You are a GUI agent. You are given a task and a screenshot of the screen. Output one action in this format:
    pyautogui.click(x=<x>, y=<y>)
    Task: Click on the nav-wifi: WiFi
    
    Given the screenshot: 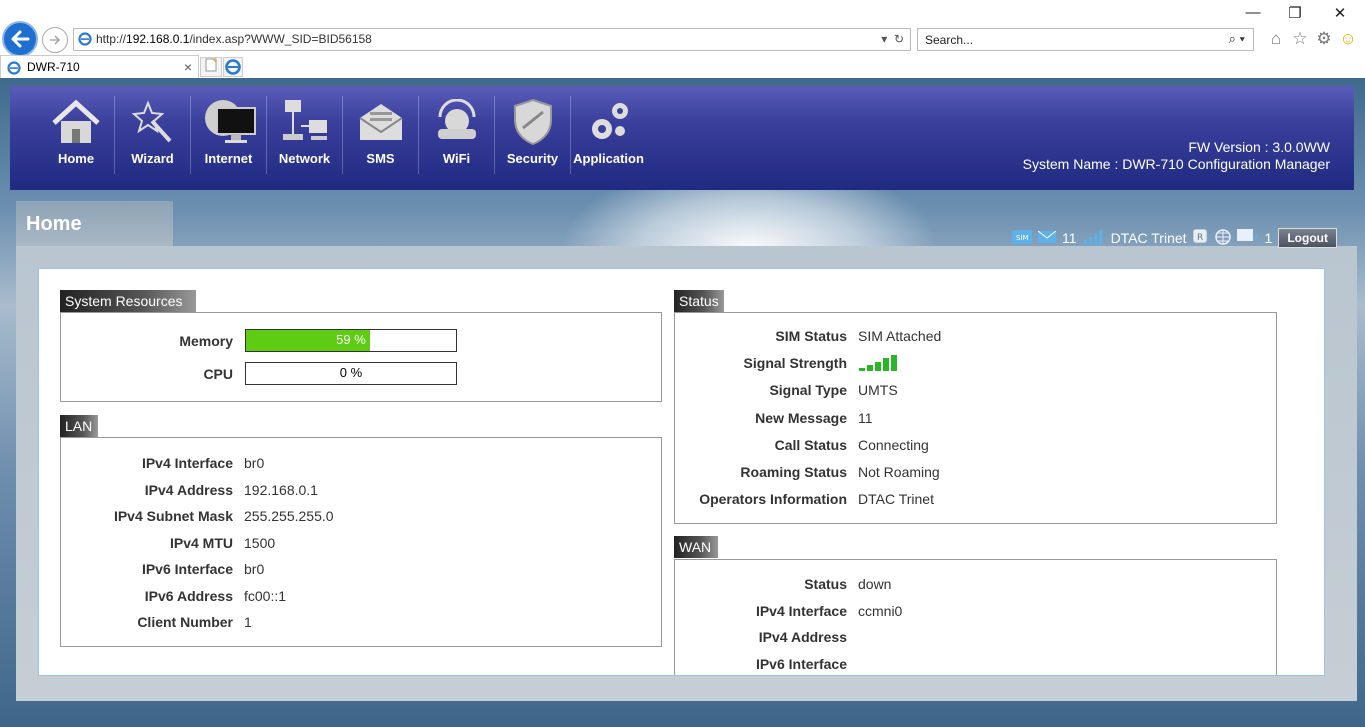 What is the action you would take?
    pyautogui.click(x=456, y=135)
    